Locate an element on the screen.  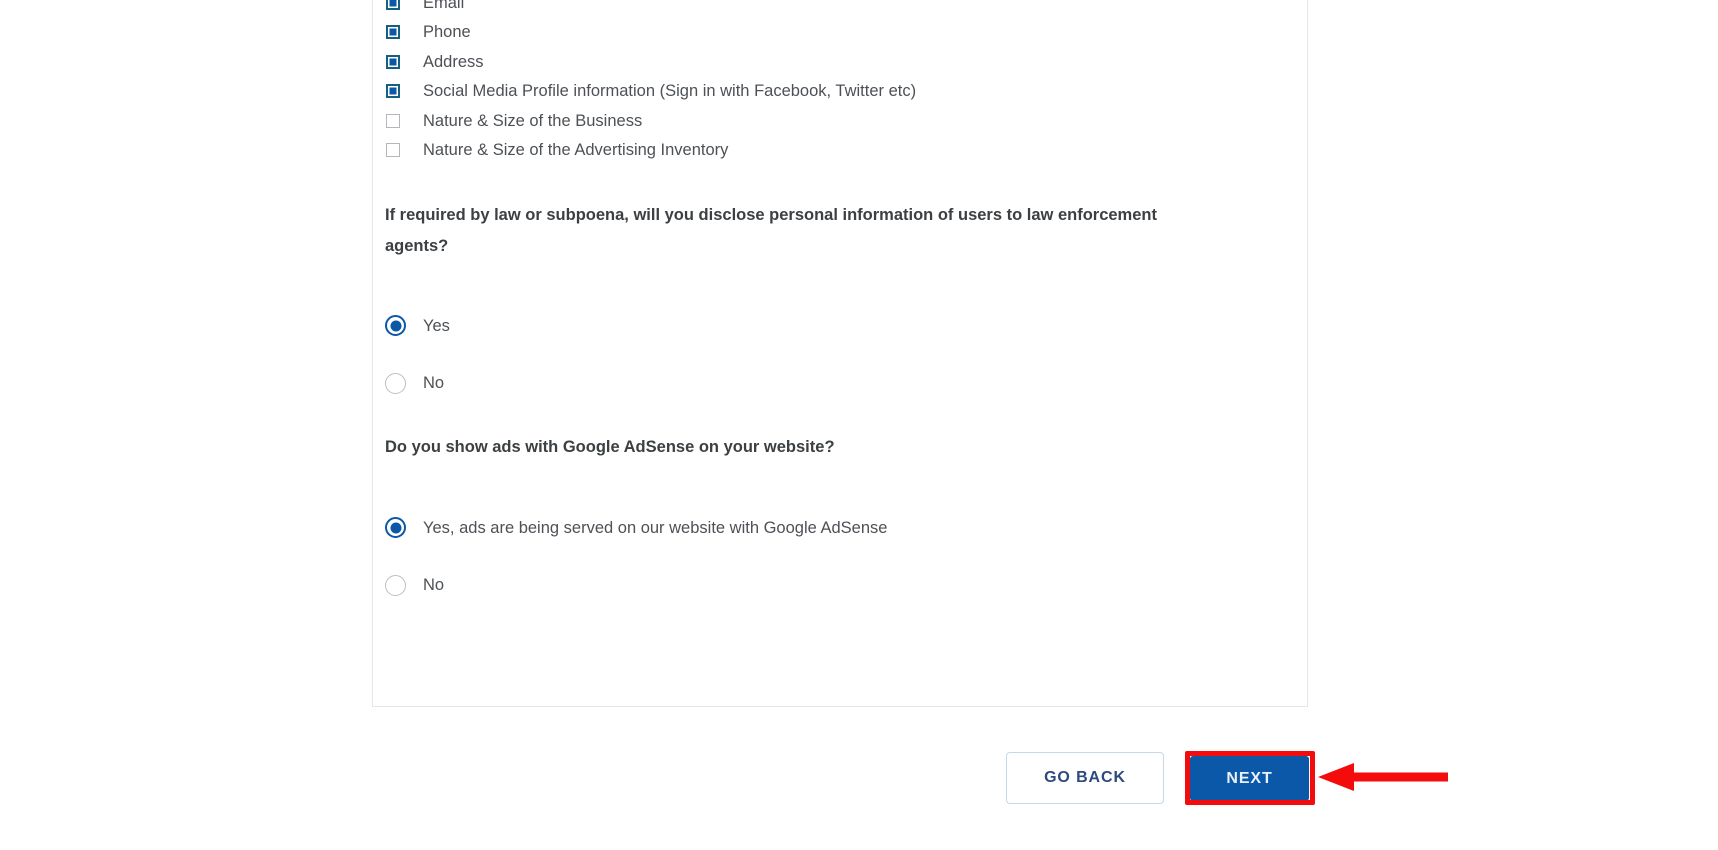
checkbox-row-address: Address is located at coordinates (835, 62).